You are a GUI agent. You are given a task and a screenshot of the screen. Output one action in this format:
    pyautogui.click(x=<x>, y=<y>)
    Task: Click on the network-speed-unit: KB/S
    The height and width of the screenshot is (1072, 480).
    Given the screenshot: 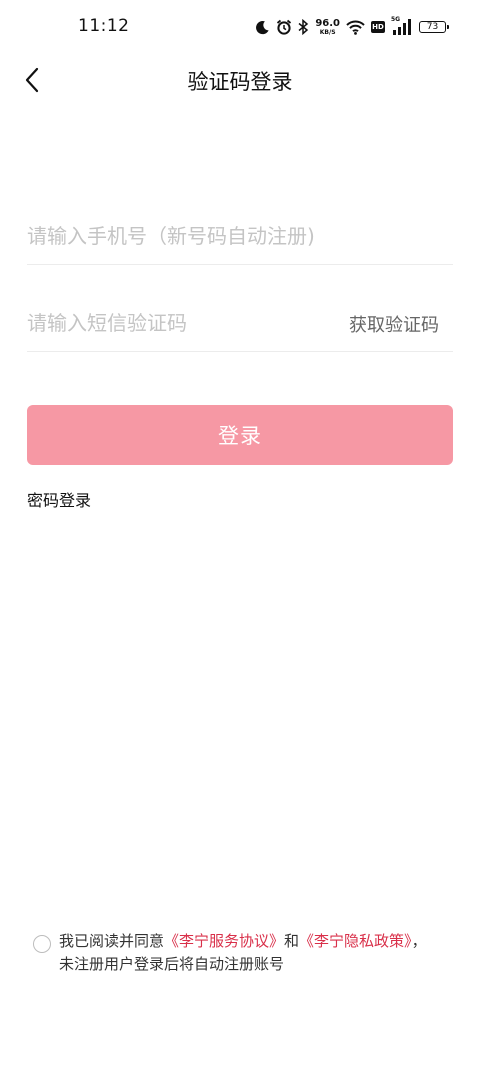 What is the action you would take?
    pyautogui.click(x=327, y=32)
    